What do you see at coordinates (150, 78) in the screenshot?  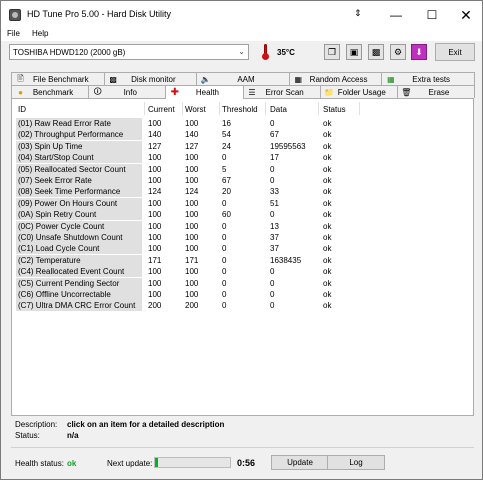 I see `tab-disk-monitor: ▩ Disk monitor` at bounding box center [150, 78].